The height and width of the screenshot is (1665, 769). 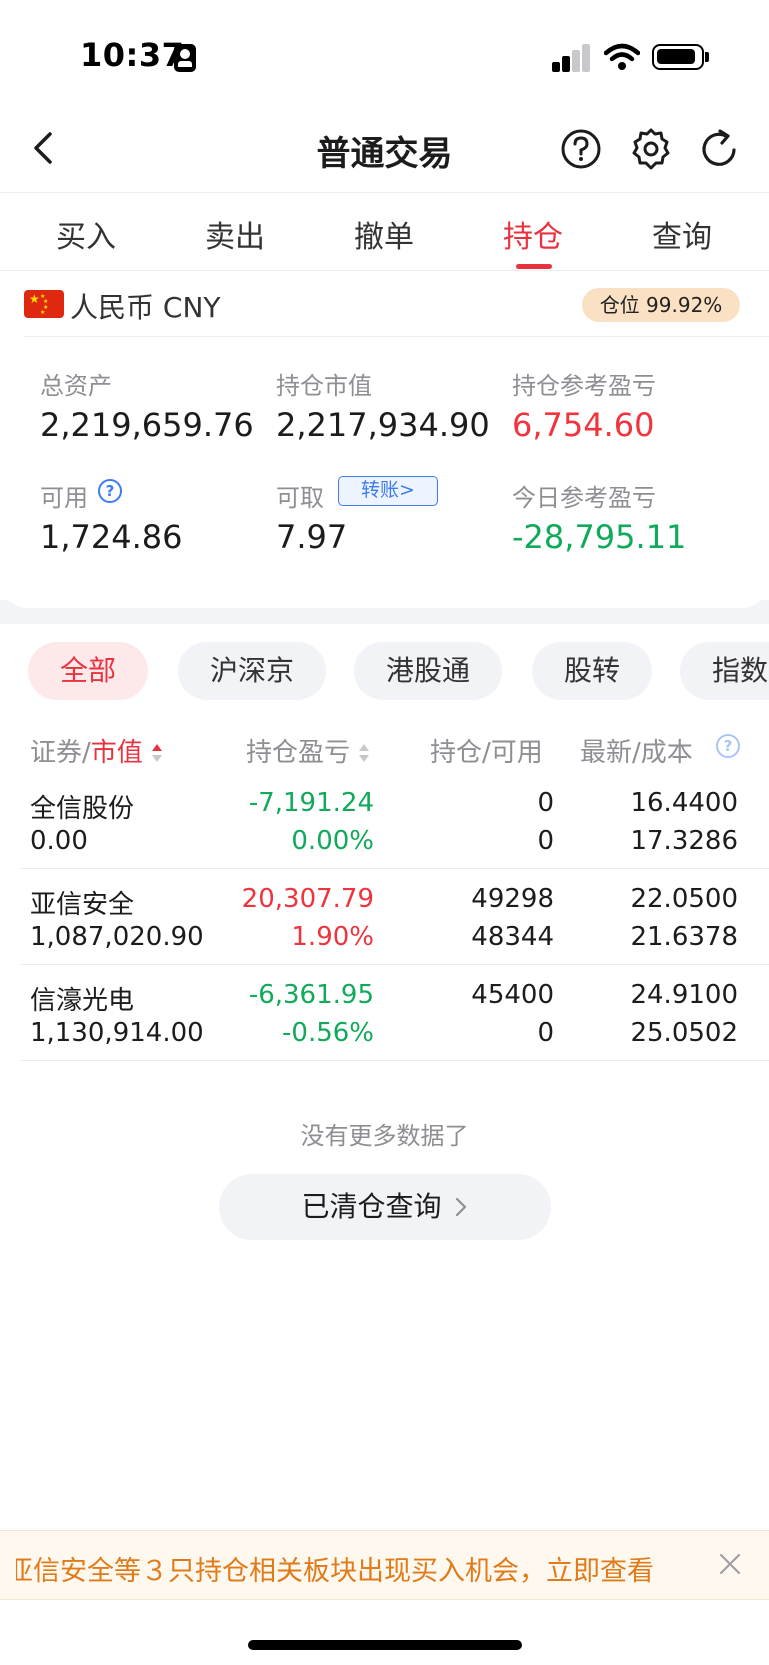 What do you see at coordinates (388, 491) in the screenshot?
I see `transfer-button: 转账>` at bounding box center [388, 491].